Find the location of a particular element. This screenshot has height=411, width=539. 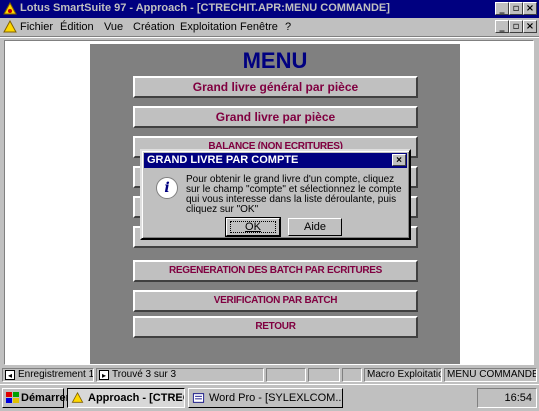

maximize-button: ▫ is located at coordinates (516, 8).